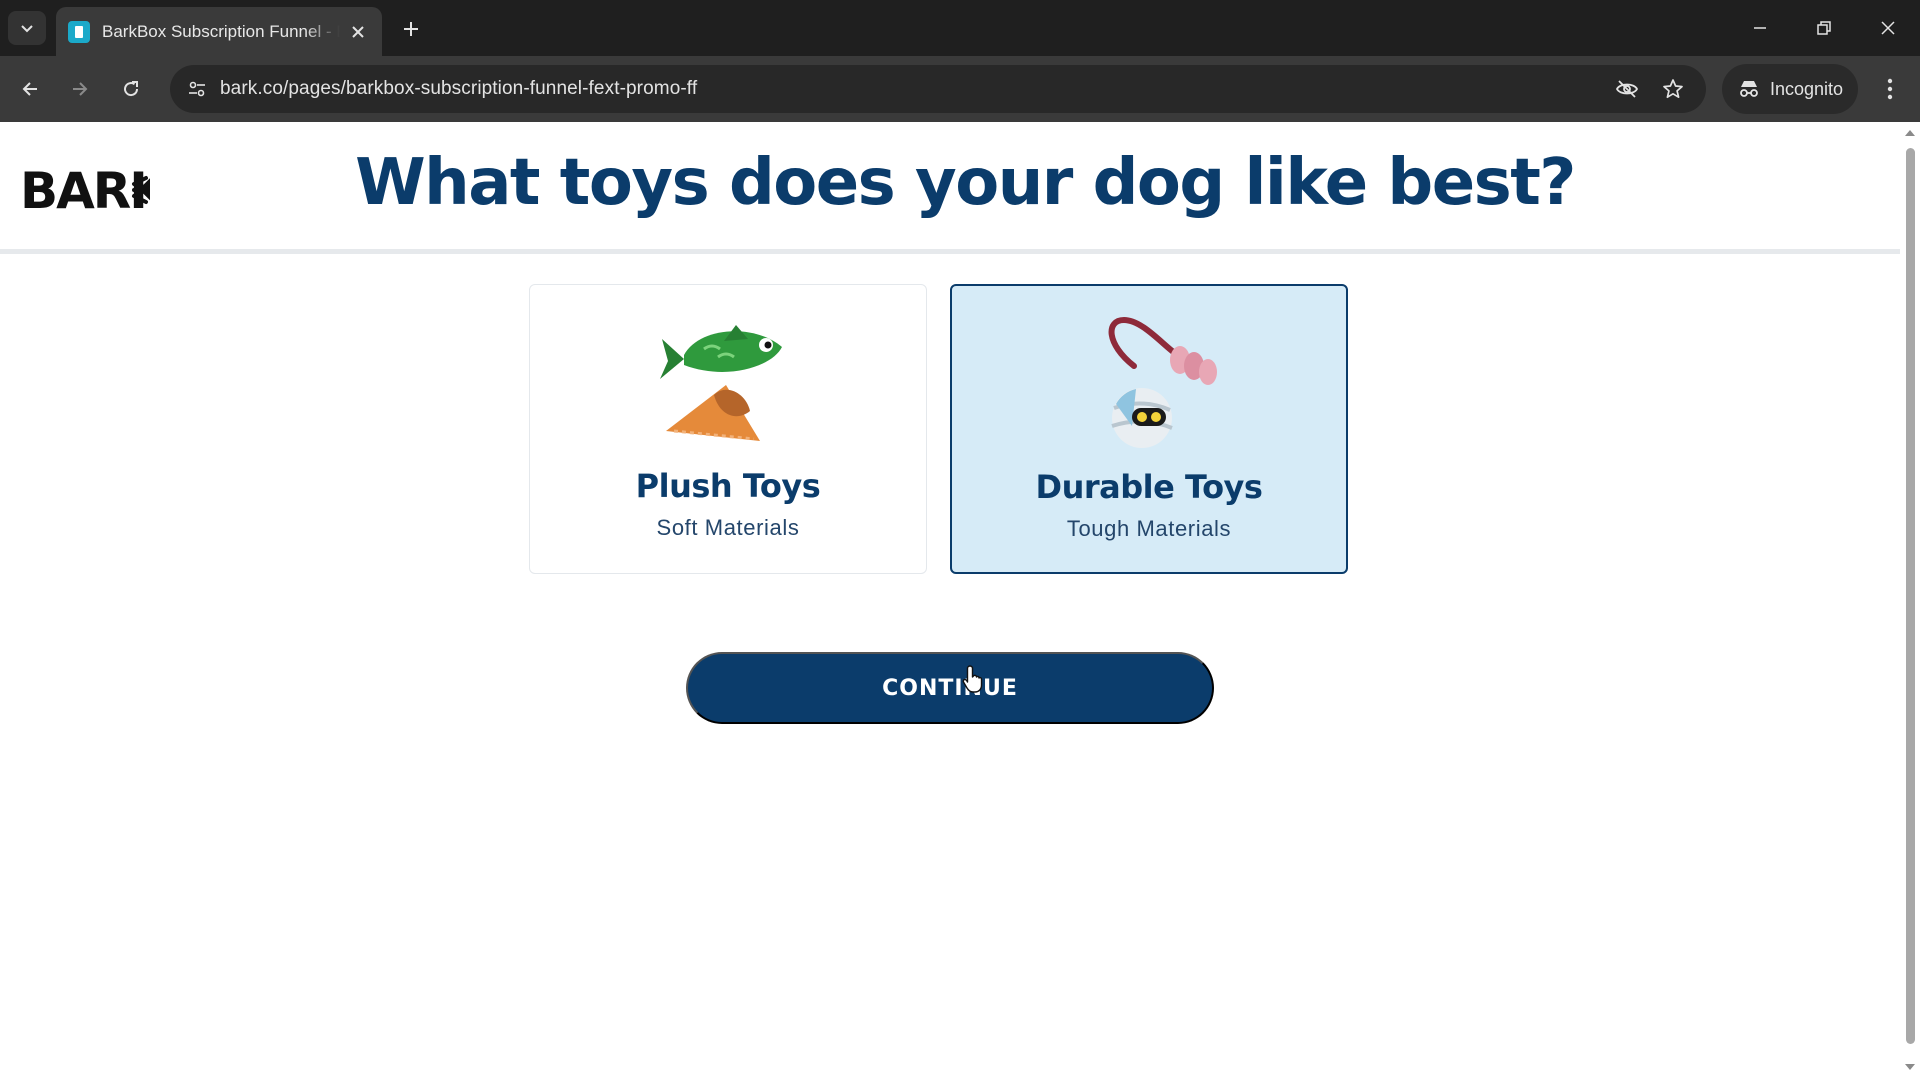  I want to click on minimize-button, so click(1760, 28).